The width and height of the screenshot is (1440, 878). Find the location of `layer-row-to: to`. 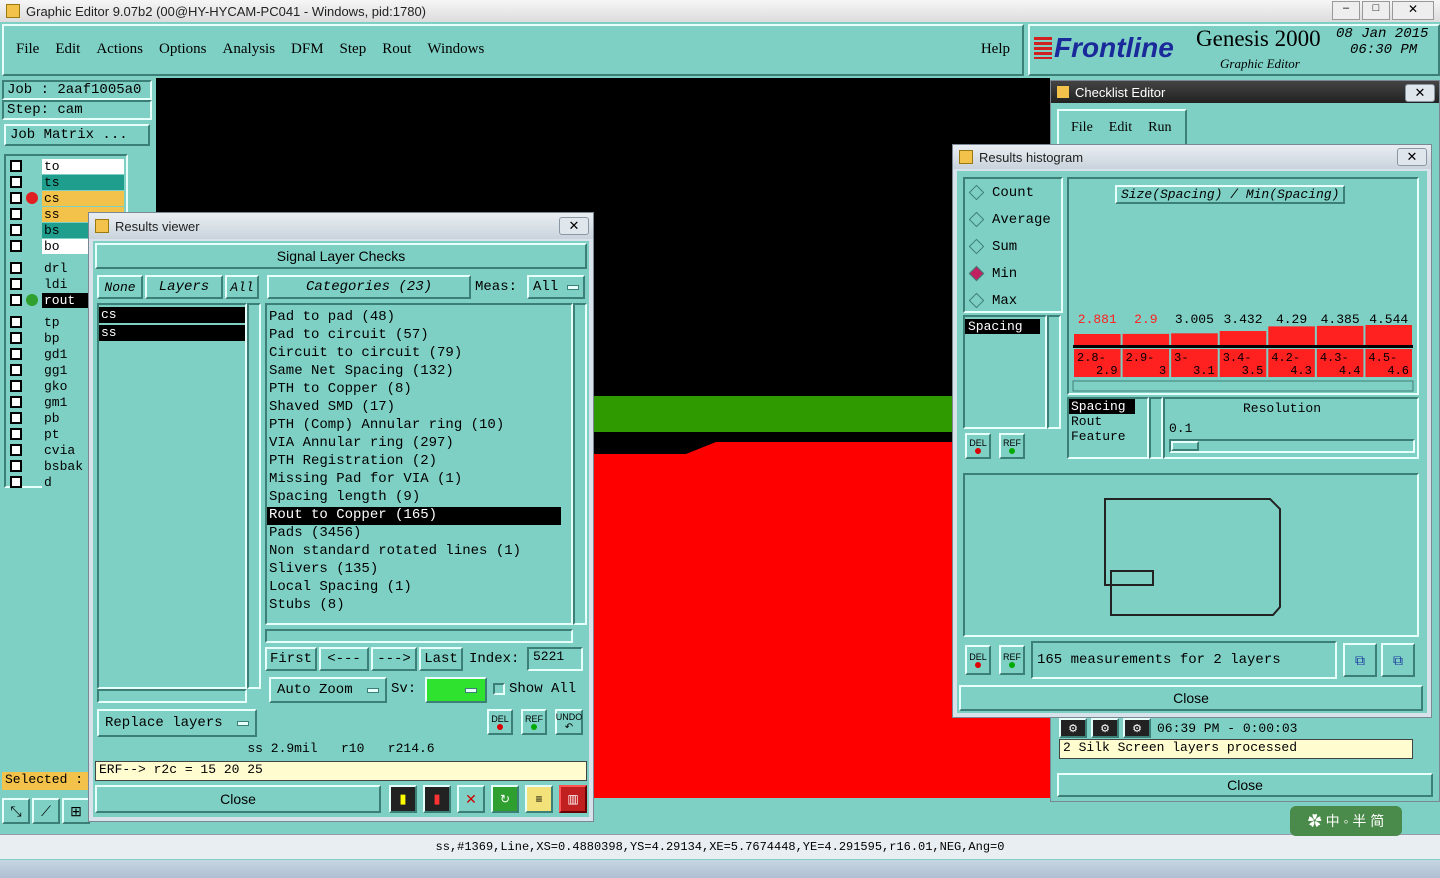

layer-row-to: to is located at coordinates (66, 166).